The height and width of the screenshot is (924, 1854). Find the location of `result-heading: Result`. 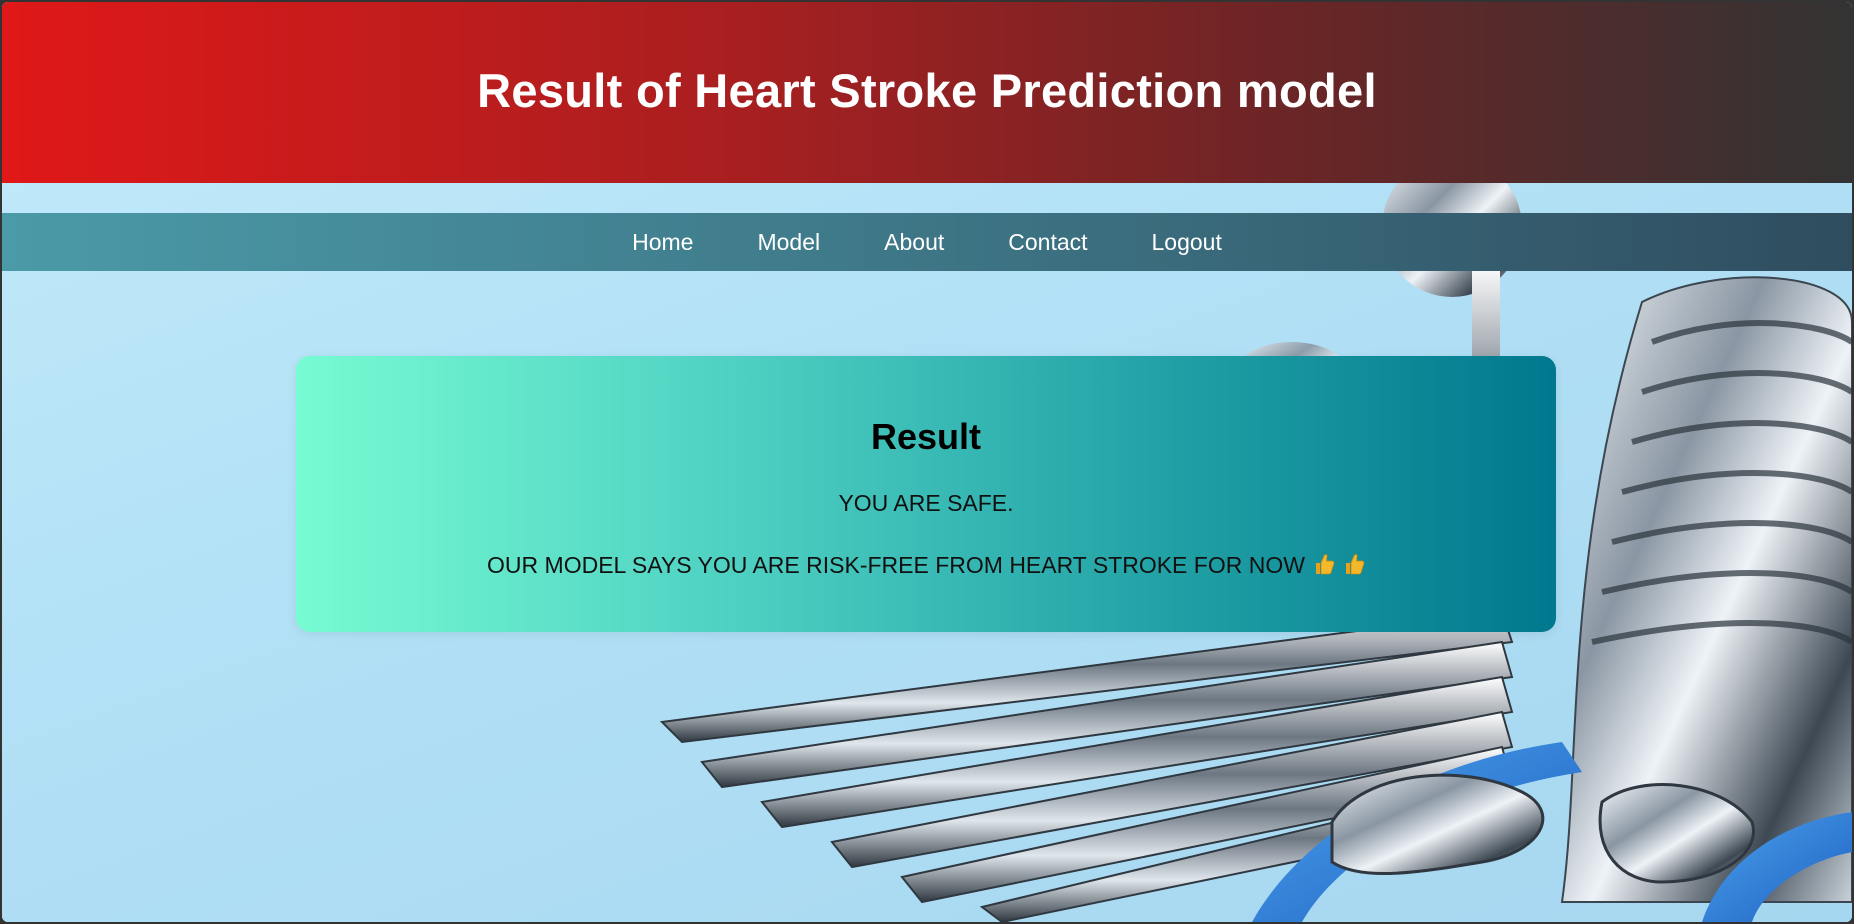

result-heading: Result is located at coordinates (926, 436).